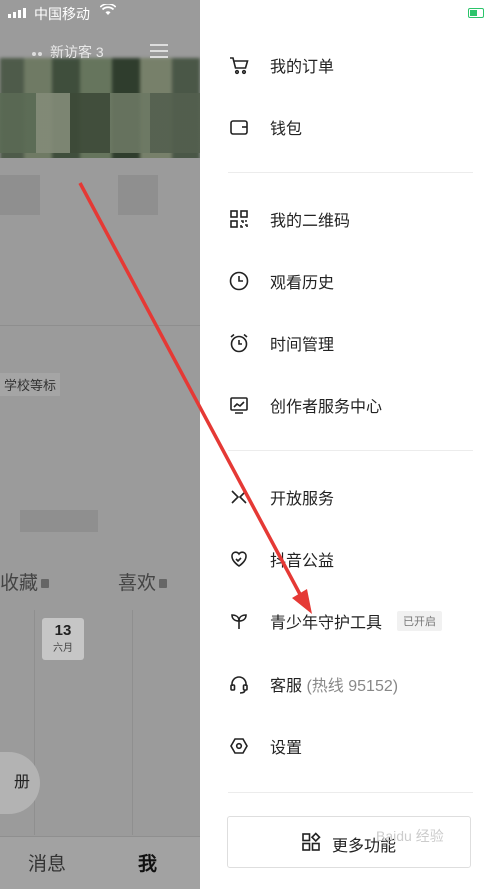 The width and height of the screenshot is (500, 889). What do you see at coordinates (286, 129) in the screenshot?
I see `menu-item-label: 钱包` at bounding box center [286, 129].